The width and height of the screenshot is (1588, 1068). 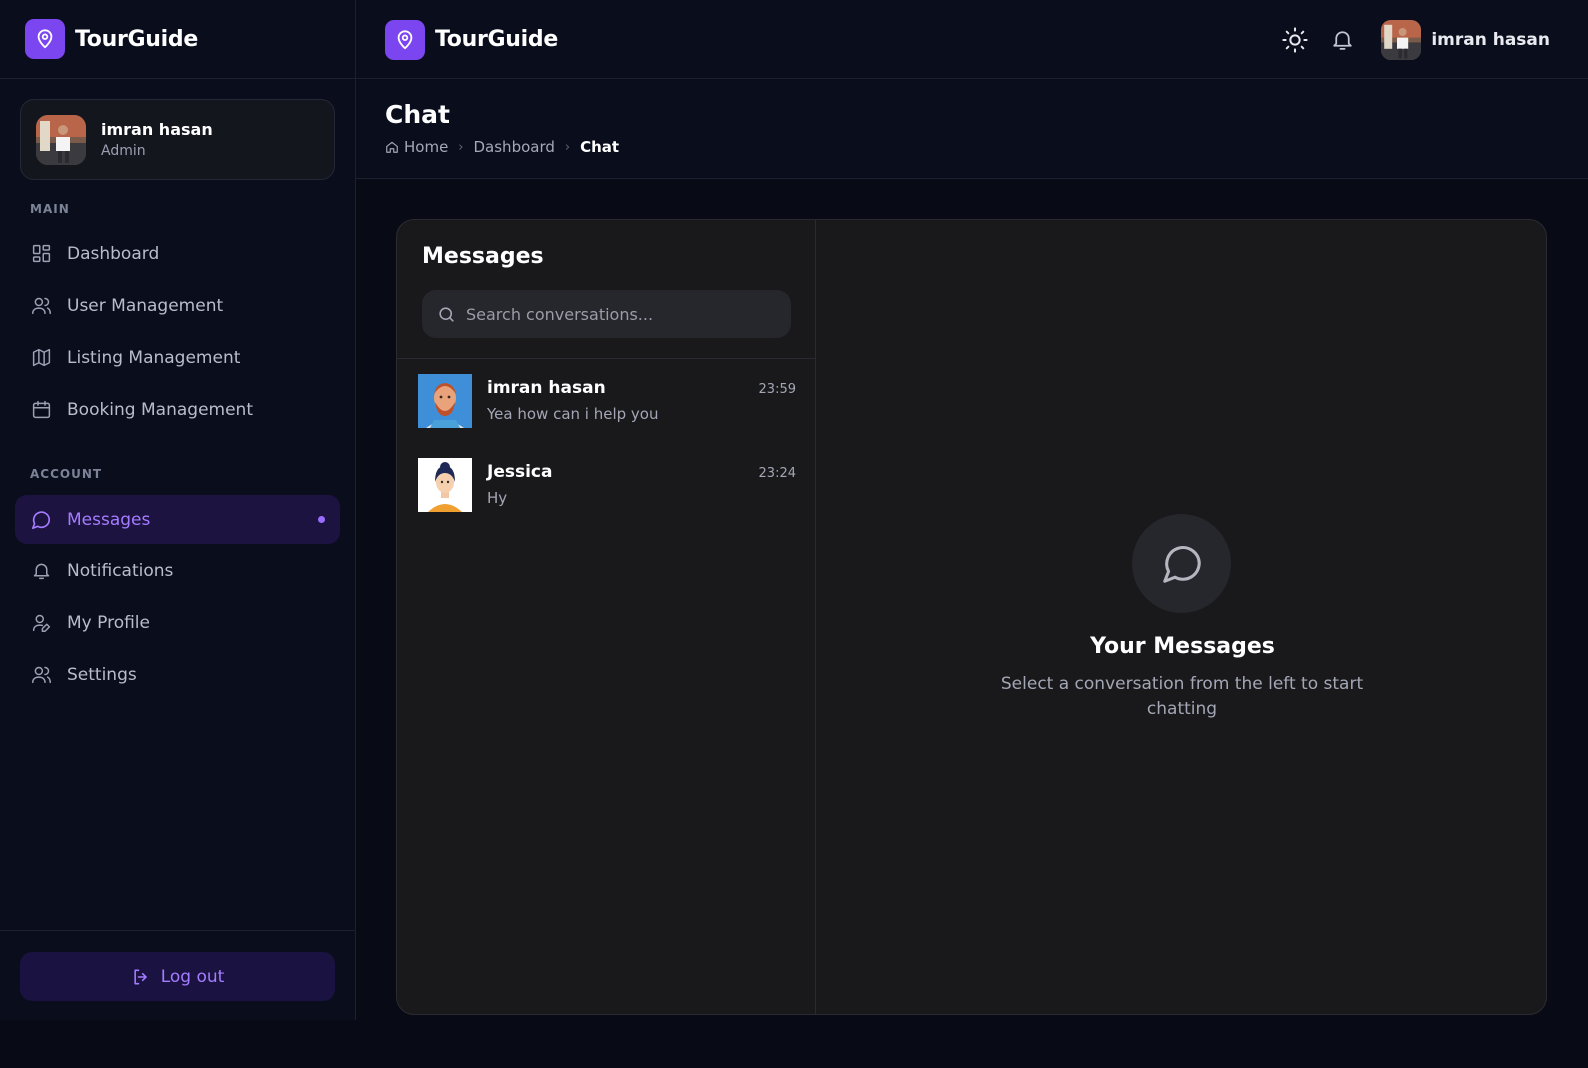 I want to click on header-brand: TourGuide, so click(x=471, y=39).